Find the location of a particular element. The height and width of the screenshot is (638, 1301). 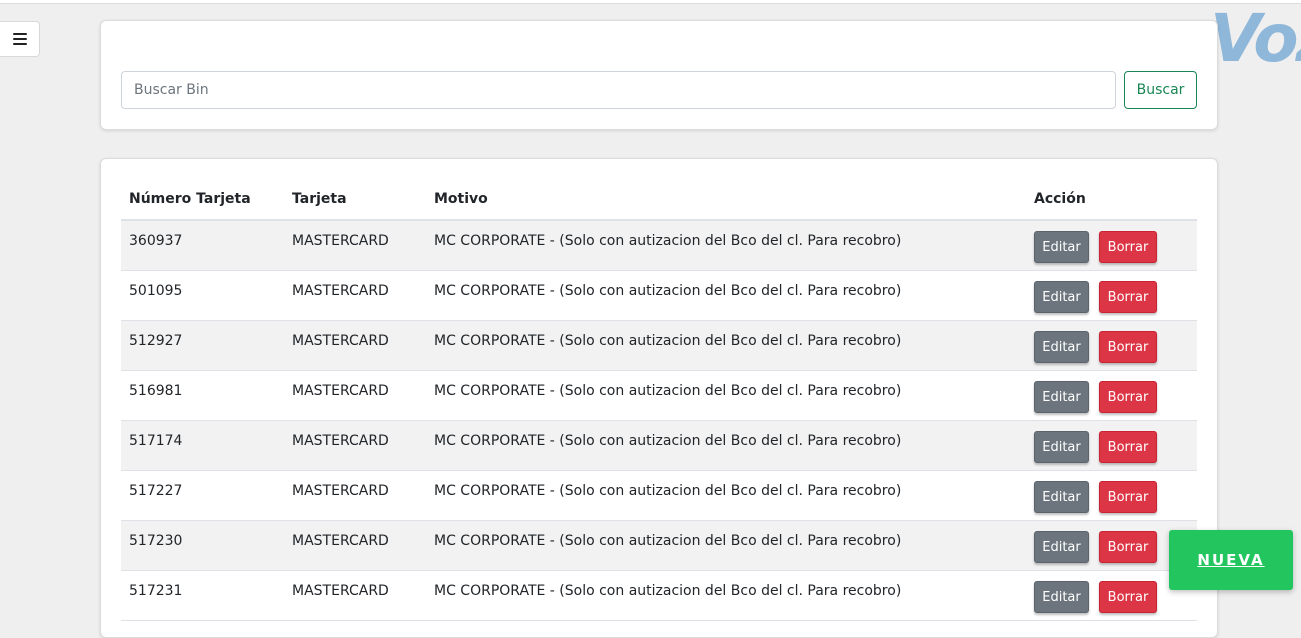

new-record-button: NUEVA is located at coordinates (1231, 560).